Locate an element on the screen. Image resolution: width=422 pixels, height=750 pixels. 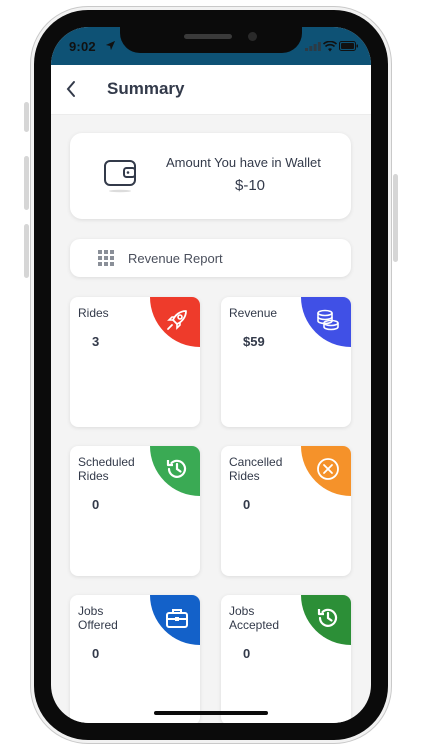
cancel-circle-icon is located at coordinates (328, 469).